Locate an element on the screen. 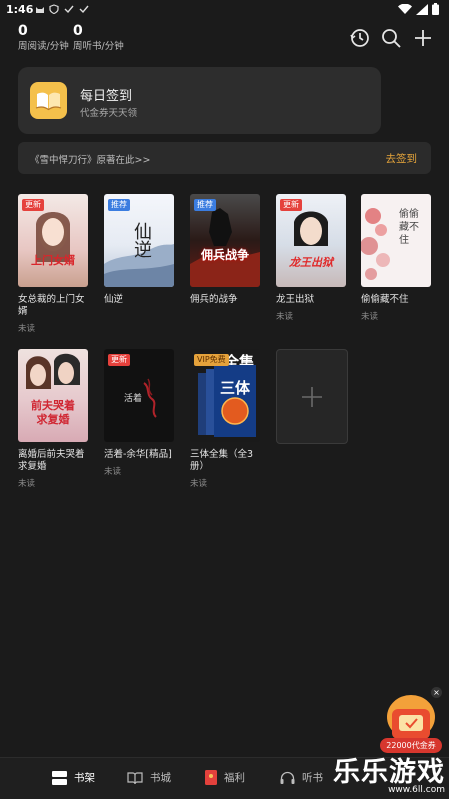  watermark-logo: 乐乐游戏 www.6ll.com is located at coordinates (389, 776).